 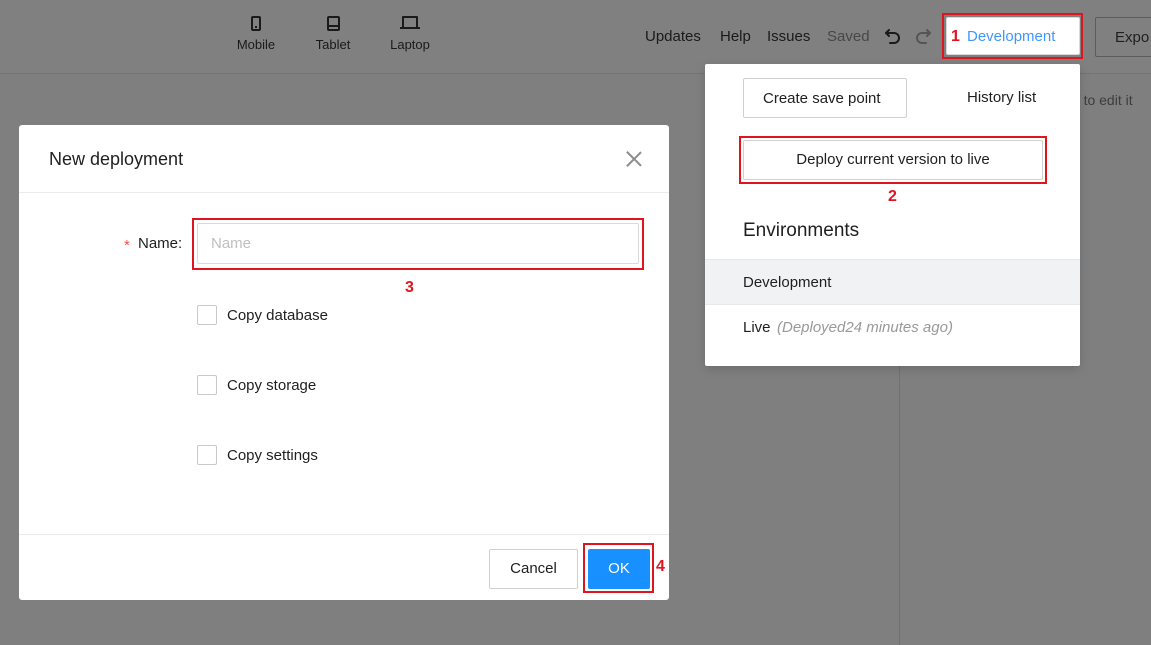 I want to click on cancel-button: Cancel, so click(x=533, y=569).